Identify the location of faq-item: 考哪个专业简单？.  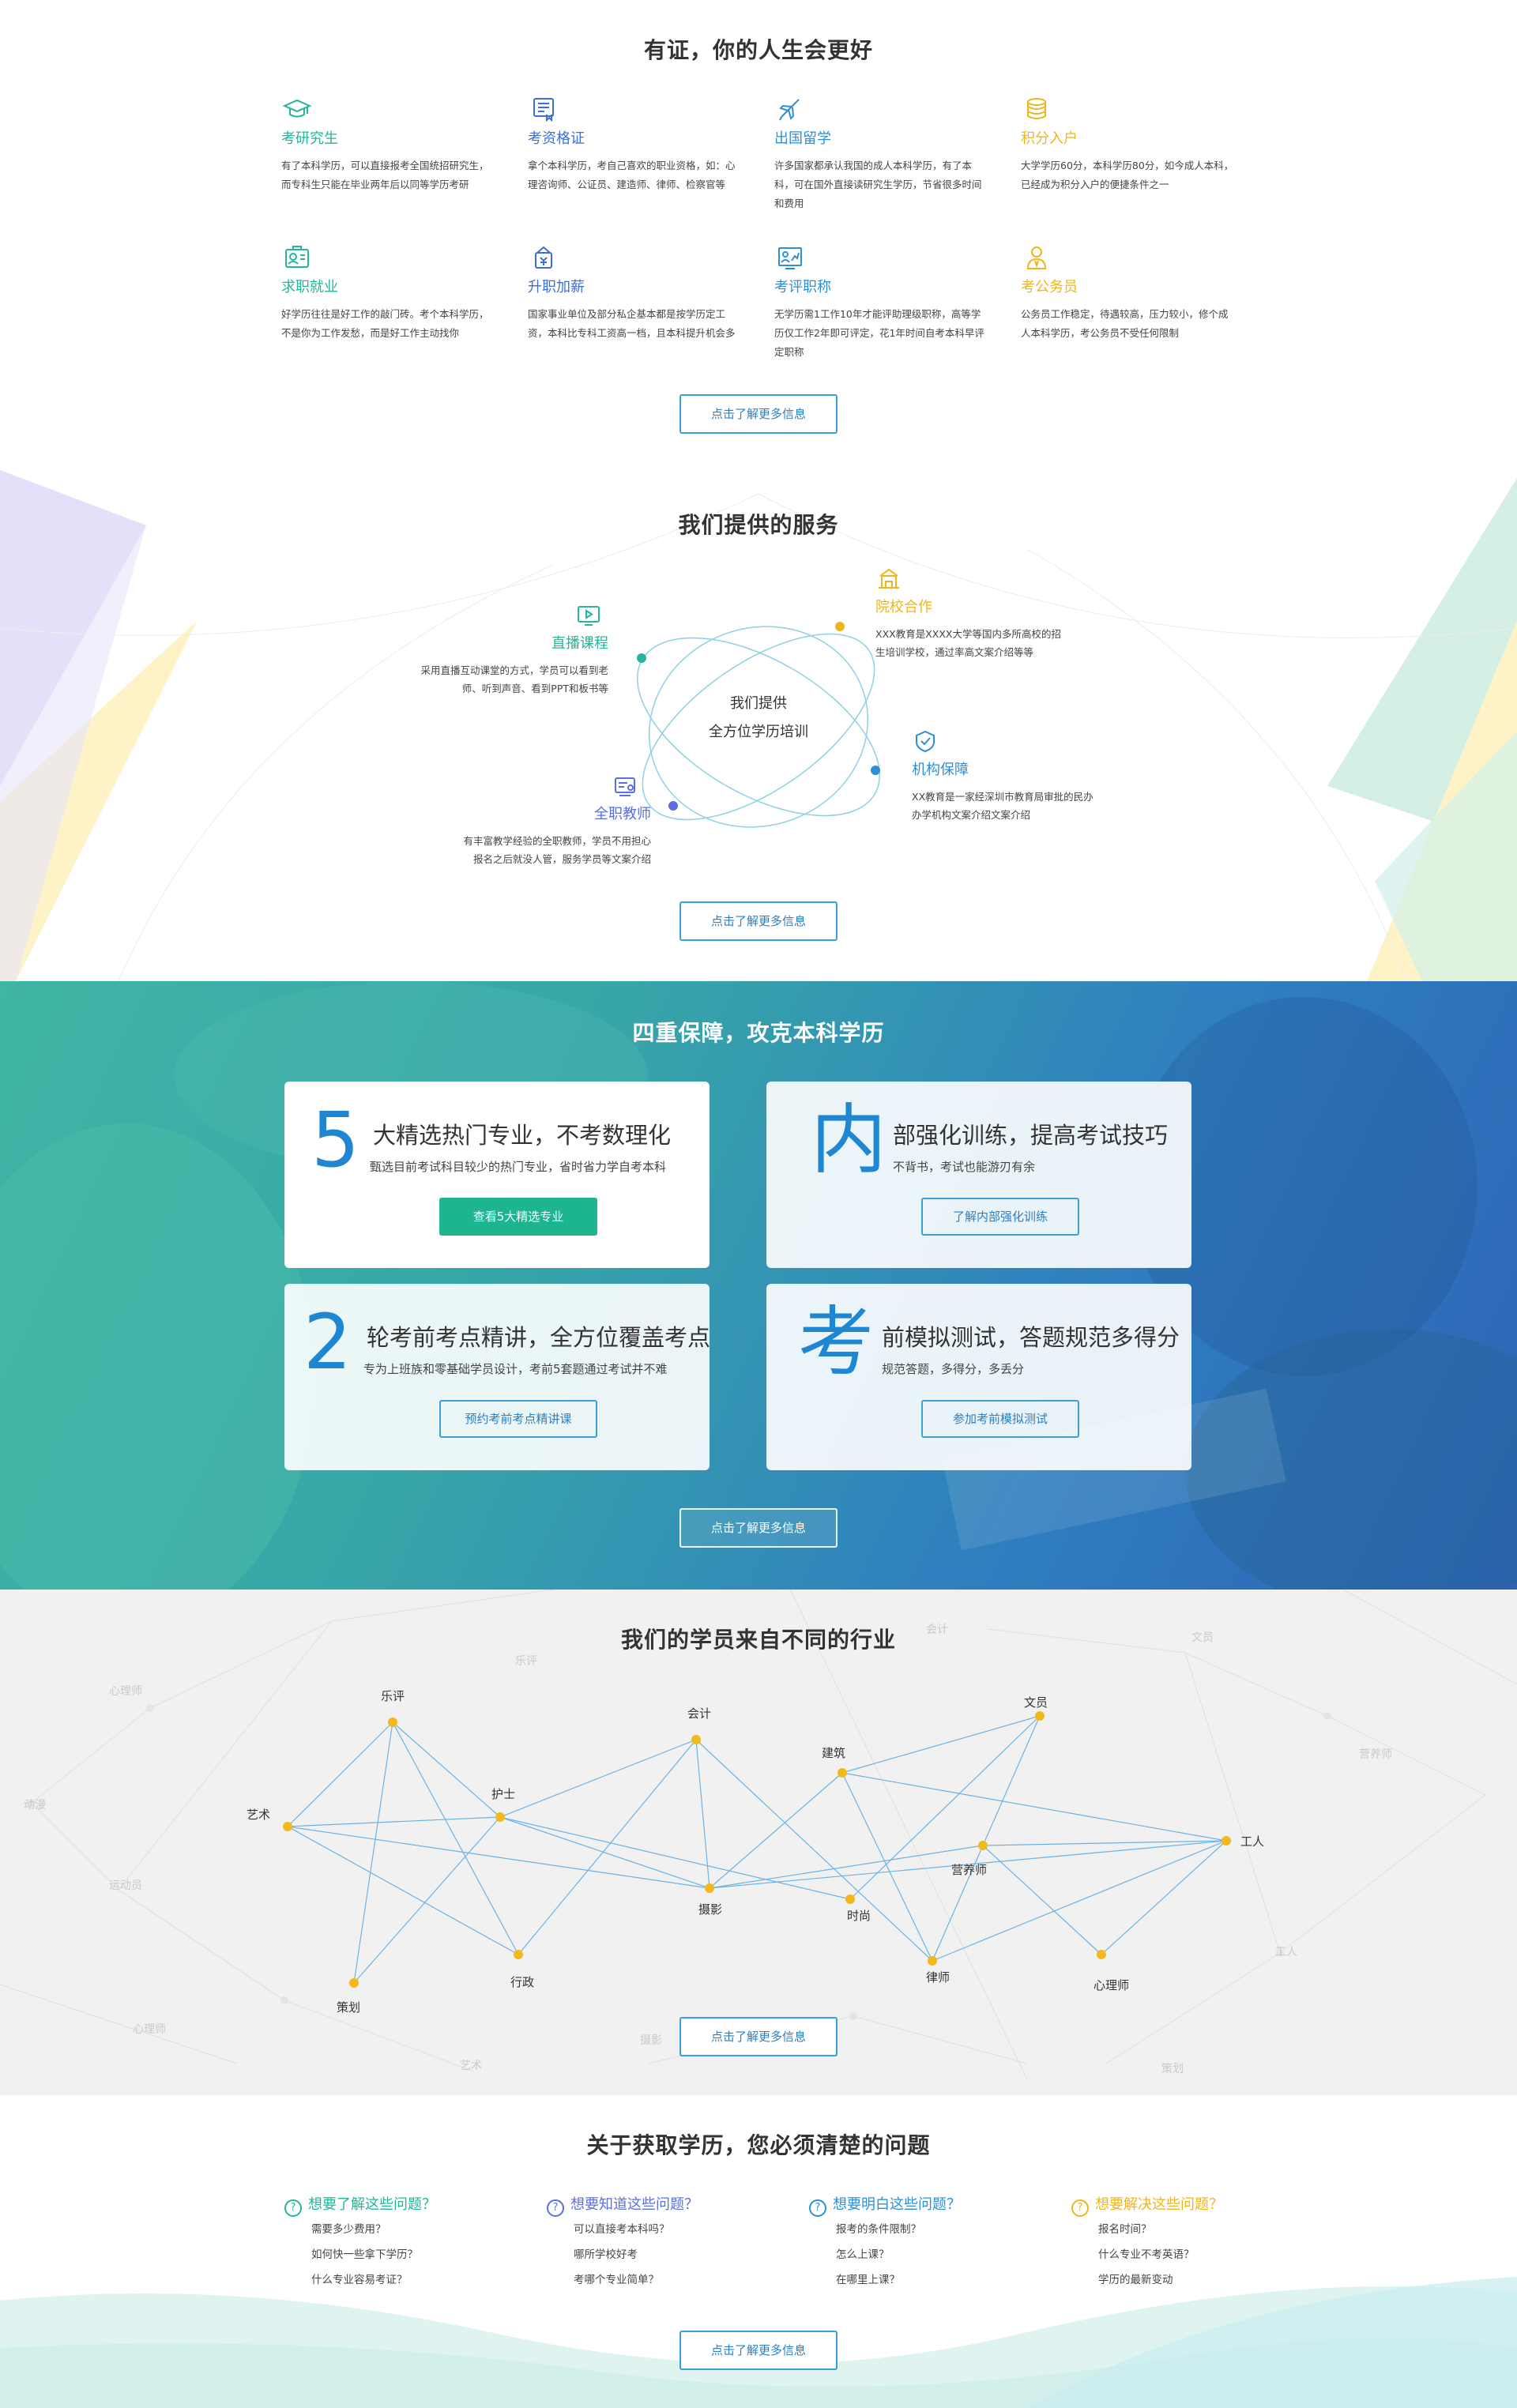
(666, 2280).